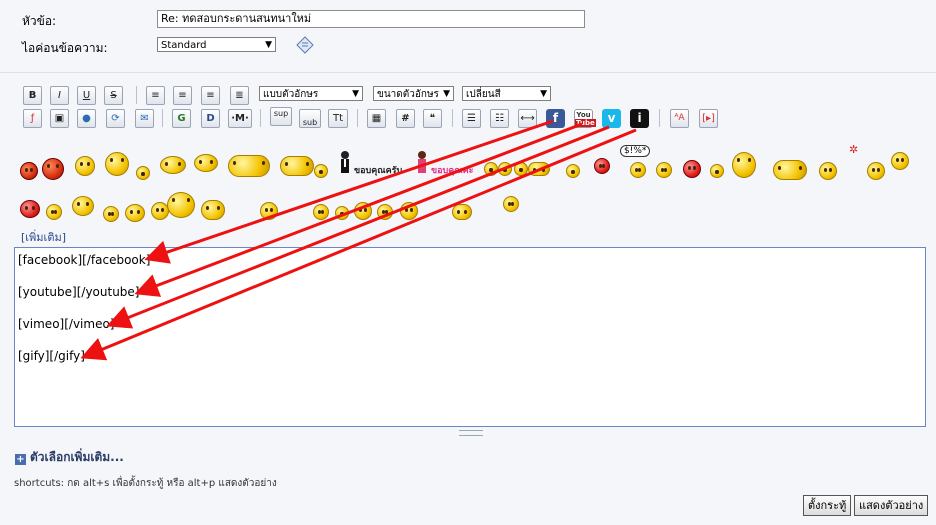 This screenshot has height=525, width=936. What do you see at coordinates (891, 505) in the screenshot?
I see `preview-button: แสดงตัวอย่าง` at bounding box center [891, 505].